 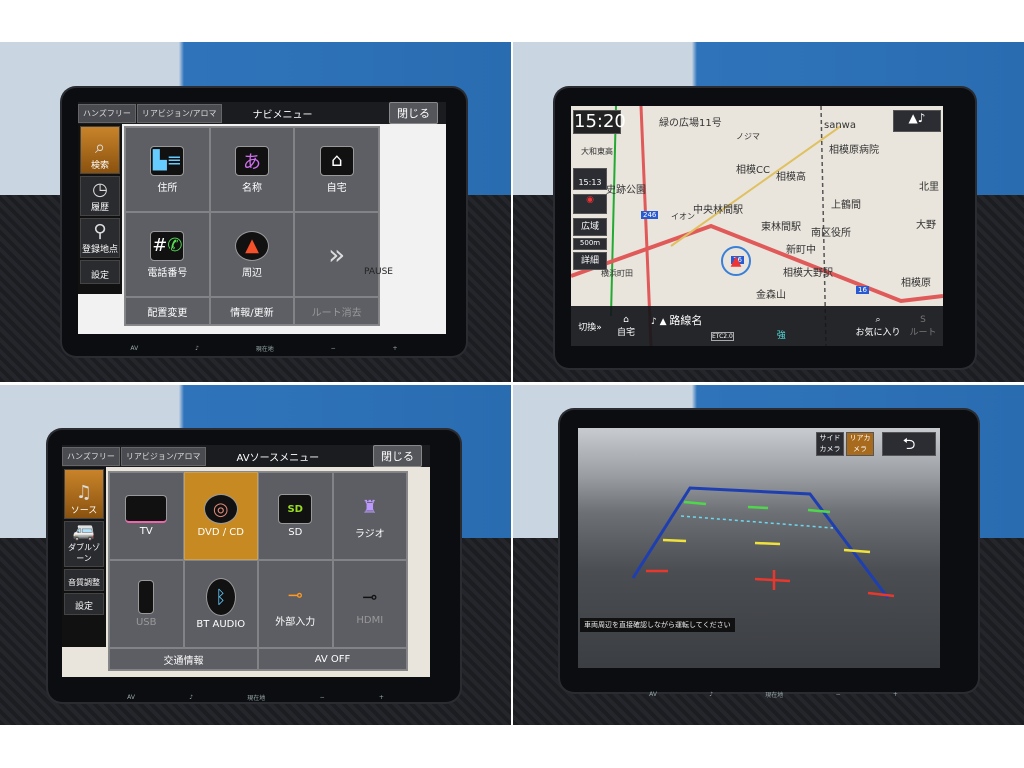 What do you see at coordinates (590, 261) in the screenshot?
I see `detail-button: 詳細` at bounding box center [590, 261].